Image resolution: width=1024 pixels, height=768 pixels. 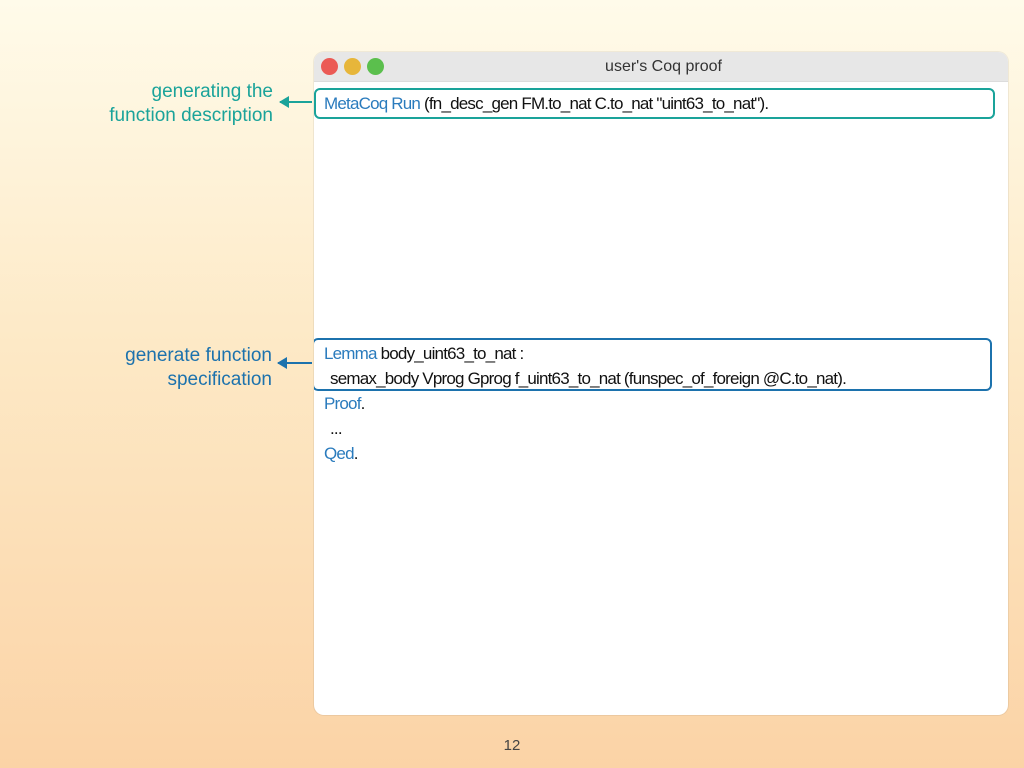 I want to click on window-titlebar: user's Coq proof, so click(x=661, y=67).